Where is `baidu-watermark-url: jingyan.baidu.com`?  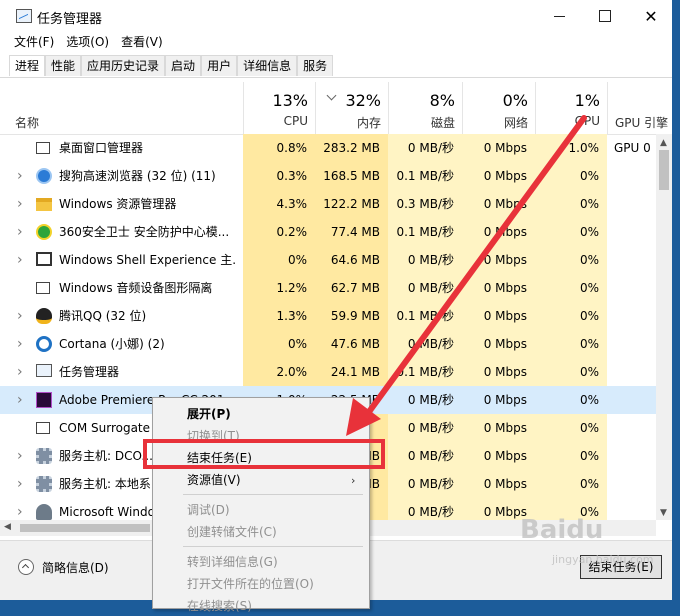
baidu-watermark-url: jingyan.baidu.com is located at coordinates (603, 559).